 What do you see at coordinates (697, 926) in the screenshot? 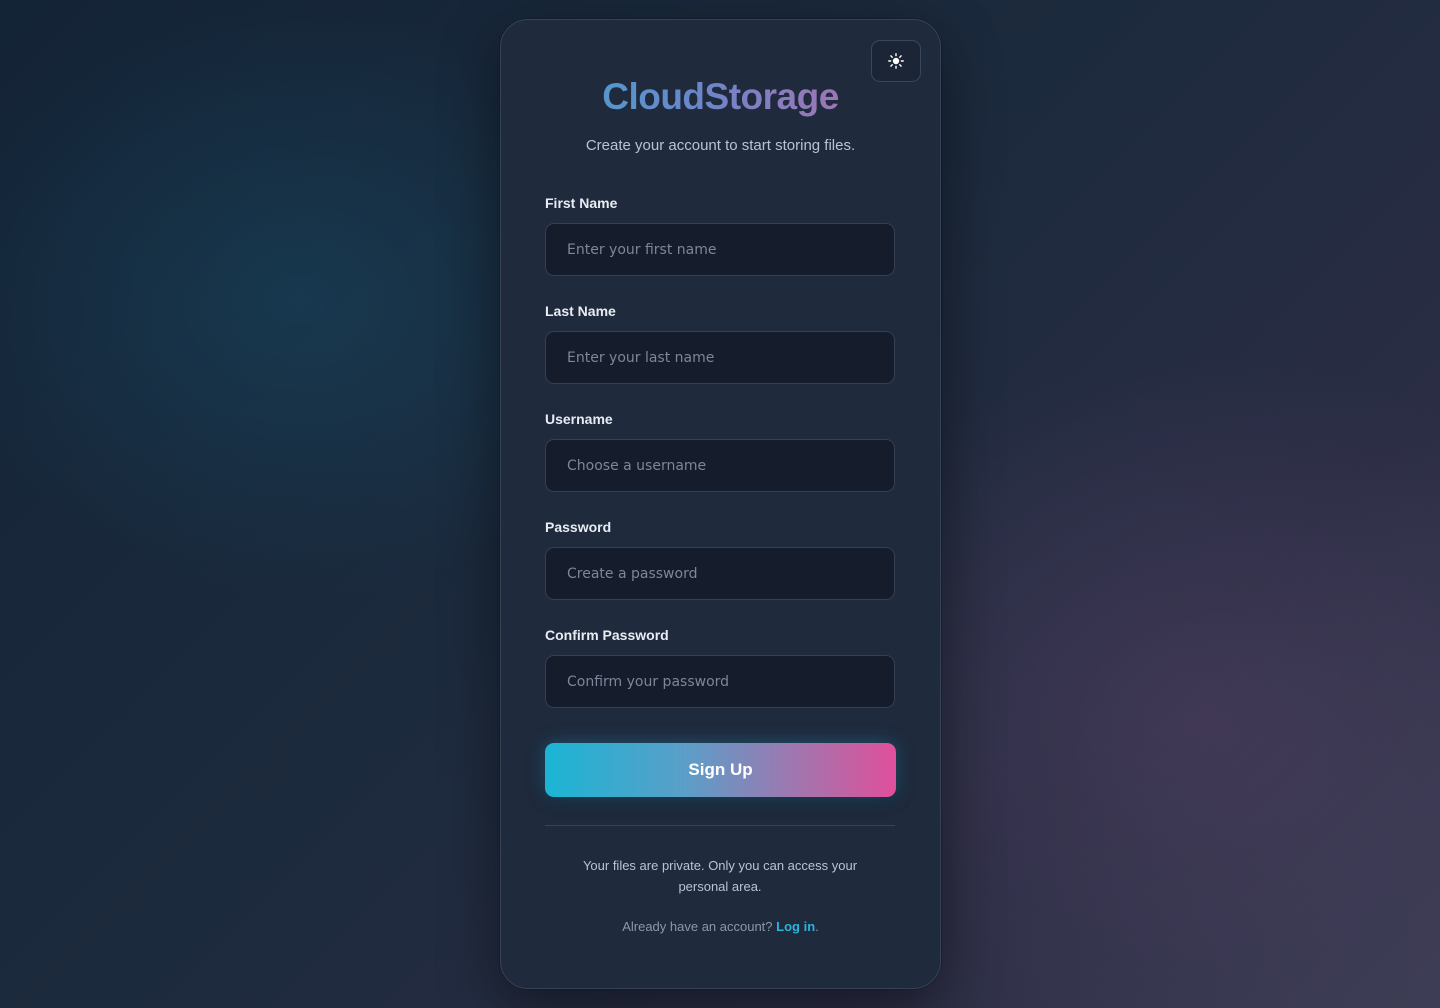
I see `login-prompt-text: Already have an account?` at bounding box center [697, 926].